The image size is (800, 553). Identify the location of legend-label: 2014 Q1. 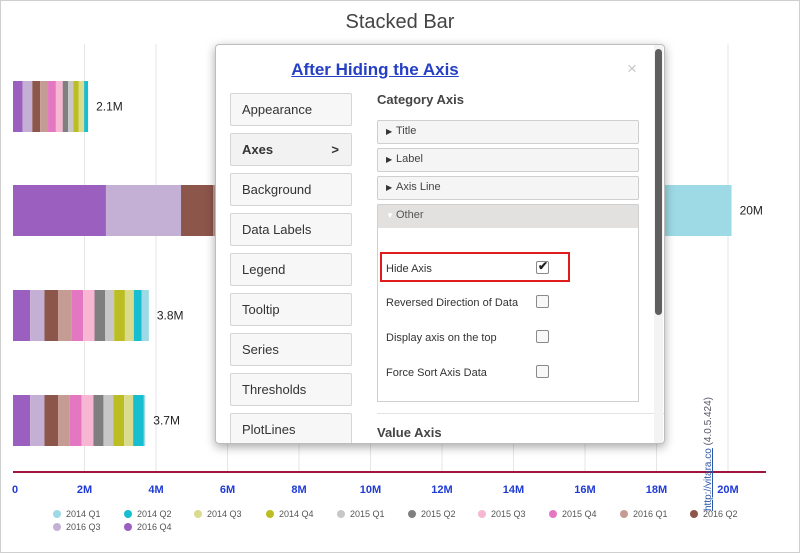
(83, 514).